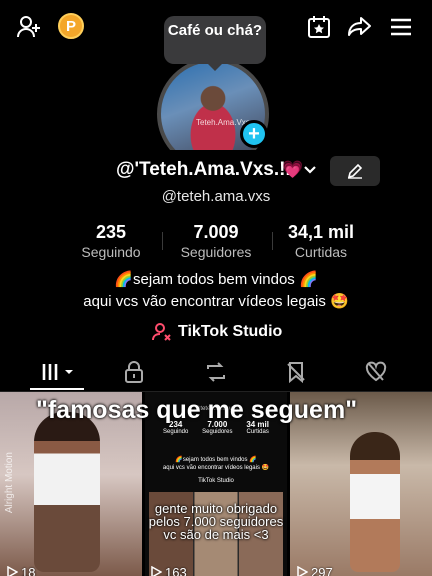 The height and width of the screenshot is (576, 432). I want to click on username-handle: @teteh.ama.vxs, so click(216, 196).